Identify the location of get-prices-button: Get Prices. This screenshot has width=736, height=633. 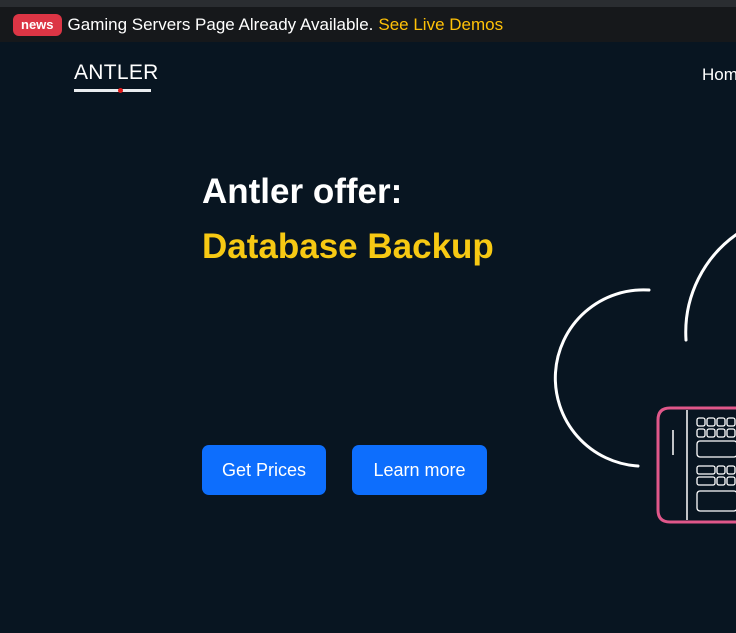
(264, 470).